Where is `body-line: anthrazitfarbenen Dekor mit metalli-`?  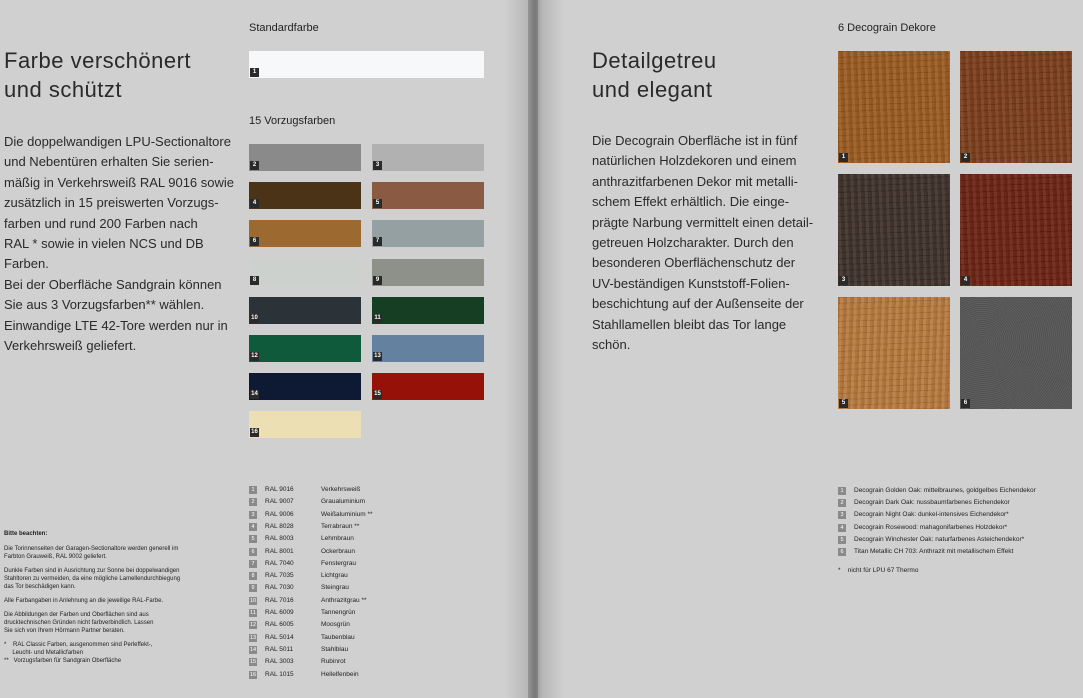
body-line: anthrazitfarbenen Dekor mit metalli- is located at coordinates (695, 181).